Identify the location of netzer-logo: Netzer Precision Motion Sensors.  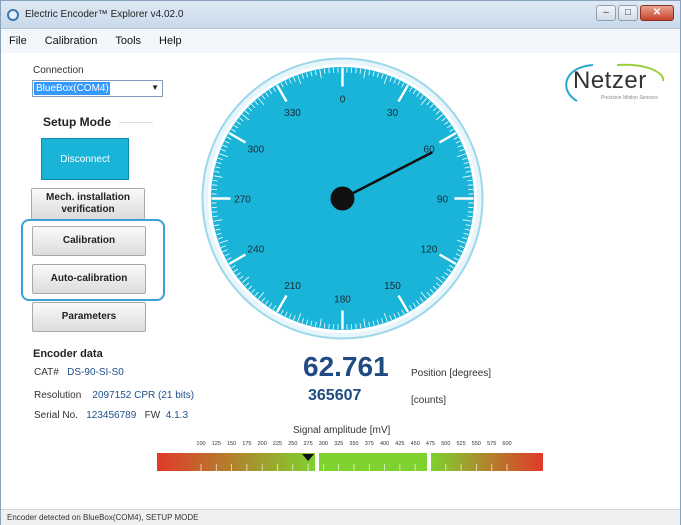
(613, 83).